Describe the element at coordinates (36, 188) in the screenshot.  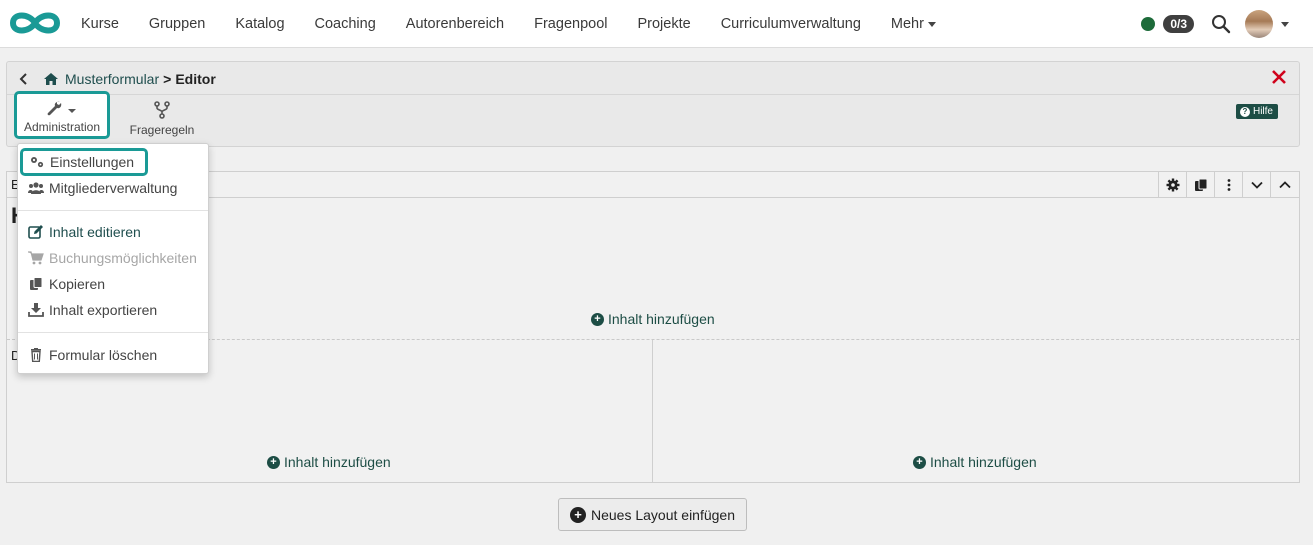
I see `users-icon` at that location.